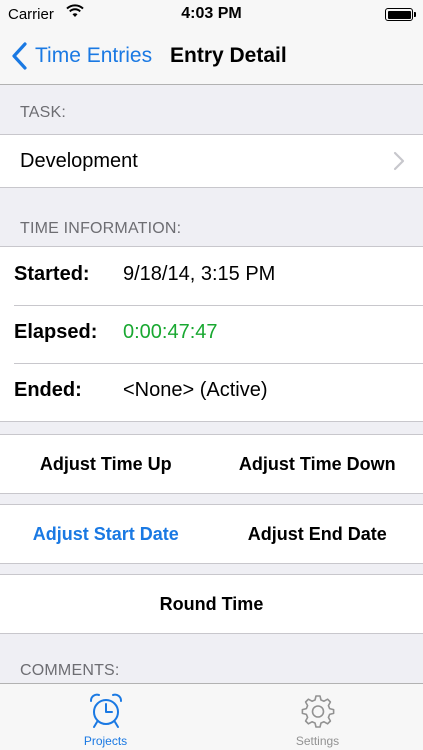 The width and height of the screenshot is (423, 750). Describe the element at coordinates (317, 711) in the screenshot. I see `gear-icon` at that location.